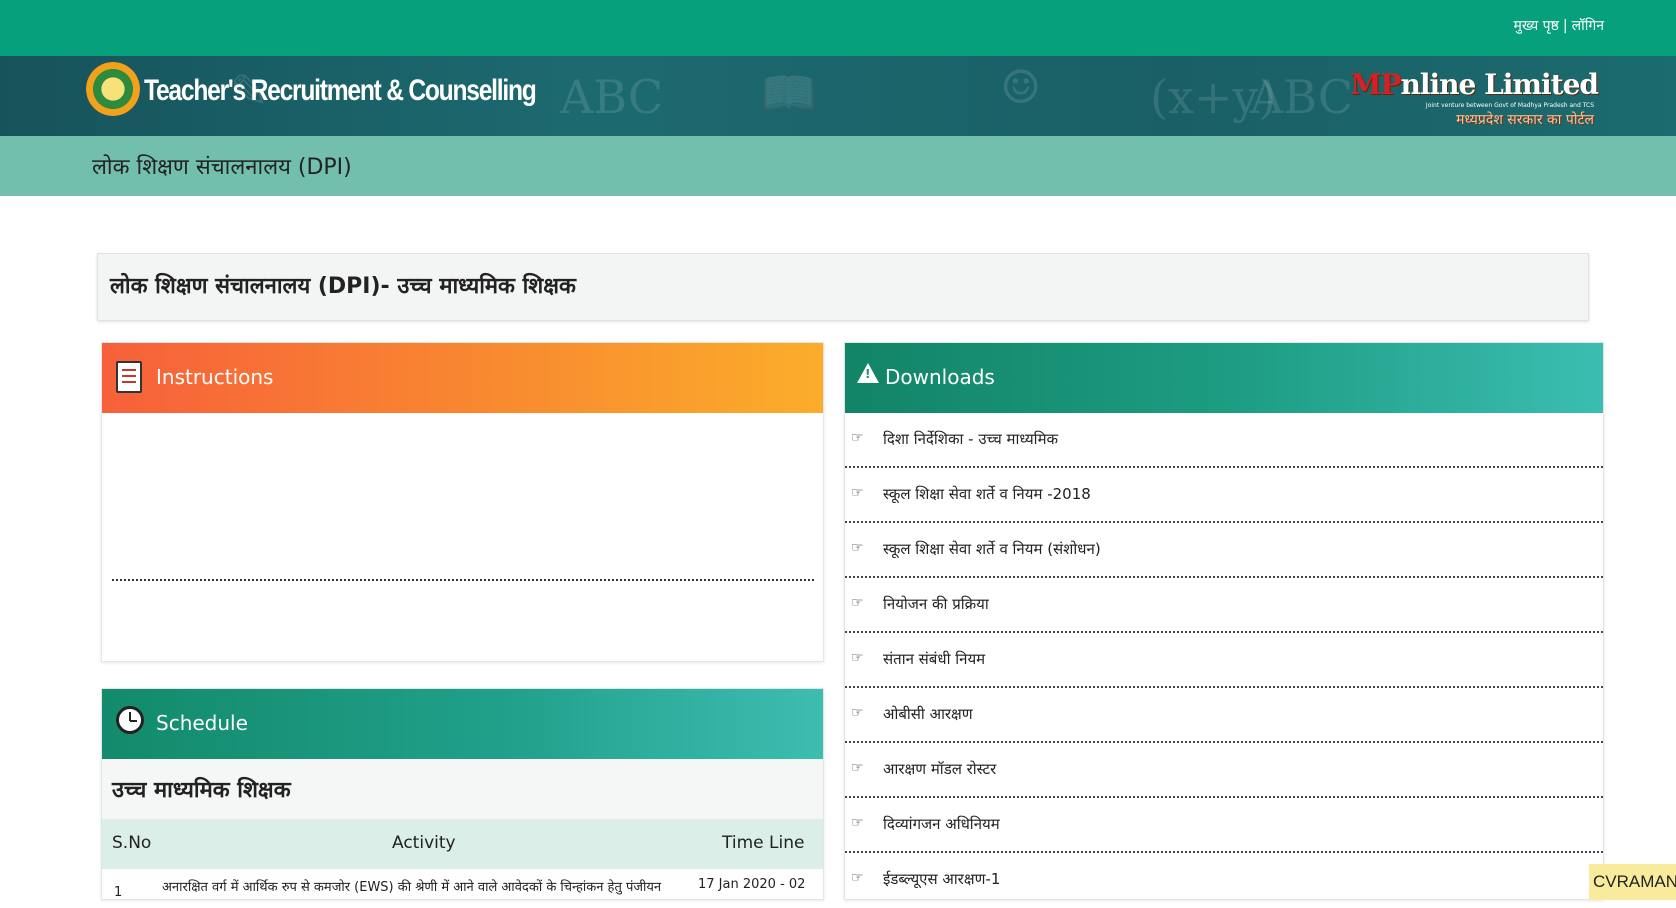 This screenshot has height=908, width=1676. I want to click on chalk-doodle: ☺, so click(1021, 87).